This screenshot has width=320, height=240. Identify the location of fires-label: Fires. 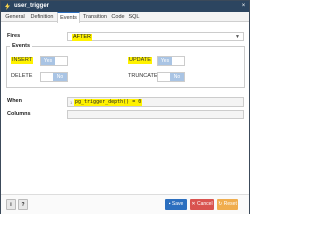
(14, 36).